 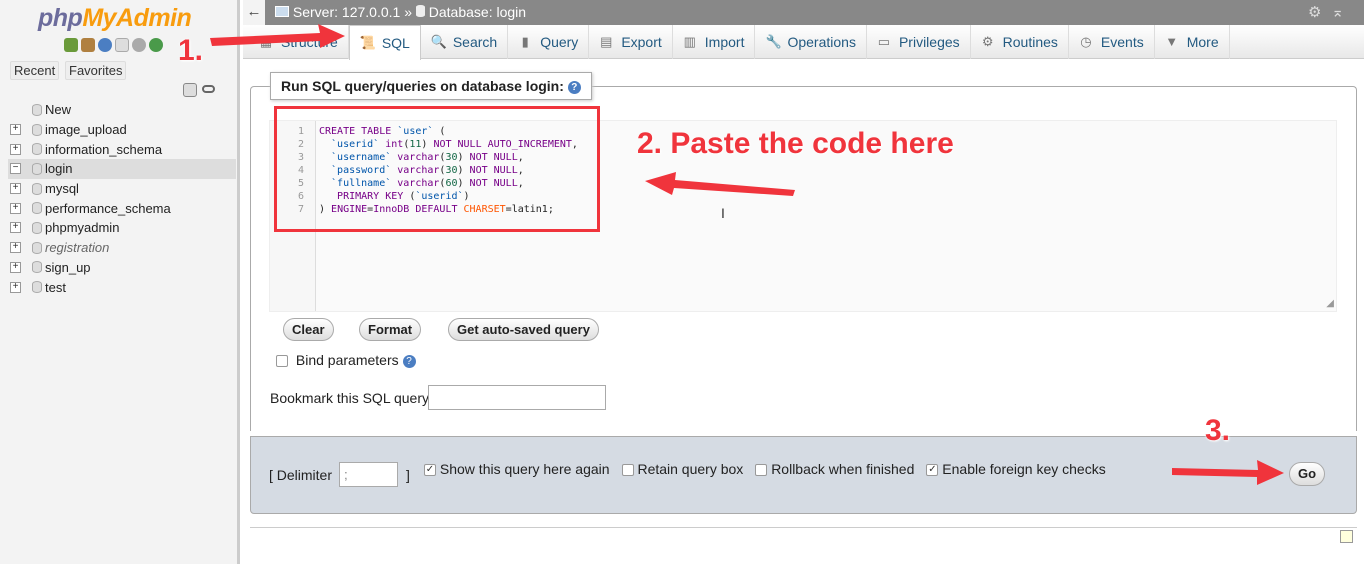 I want to click on step-2-label: 2. Paste the code here, so click(x=795, y=143).